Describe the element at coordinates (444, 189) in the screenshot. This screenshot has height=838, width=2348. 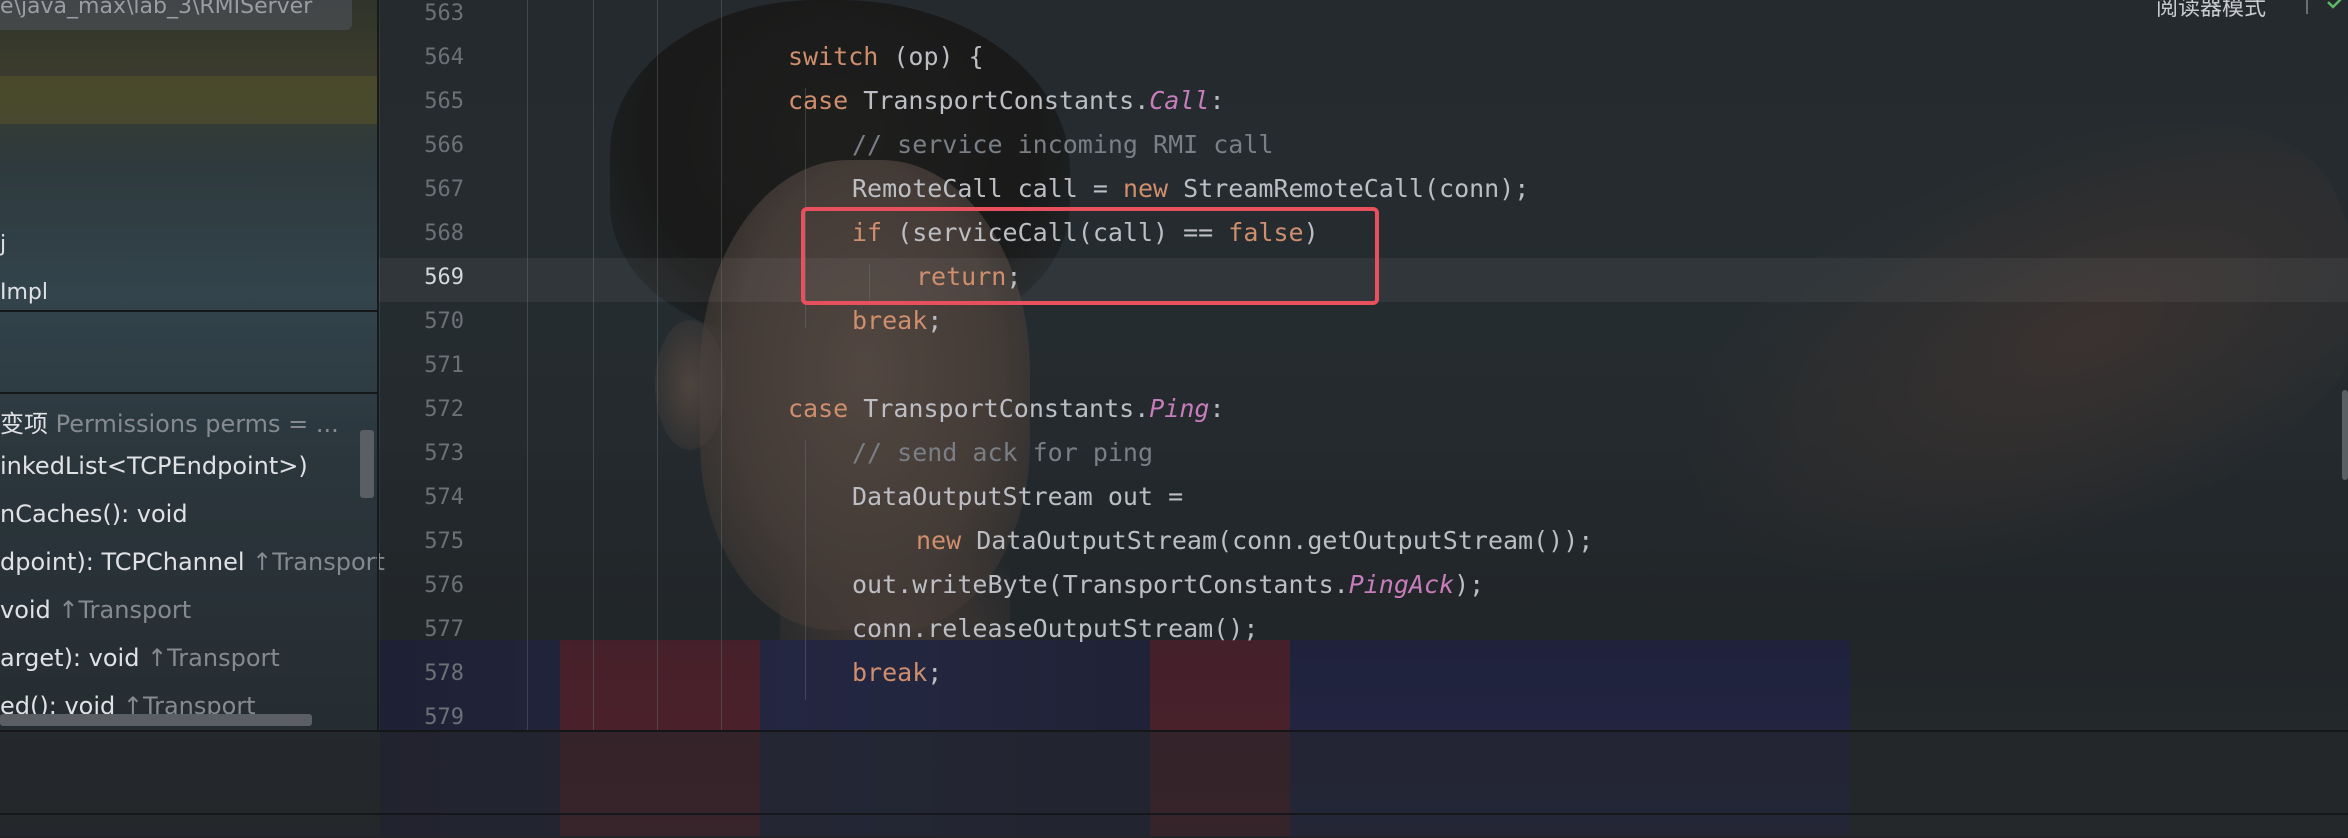
I see `line-number: 567` at that location.